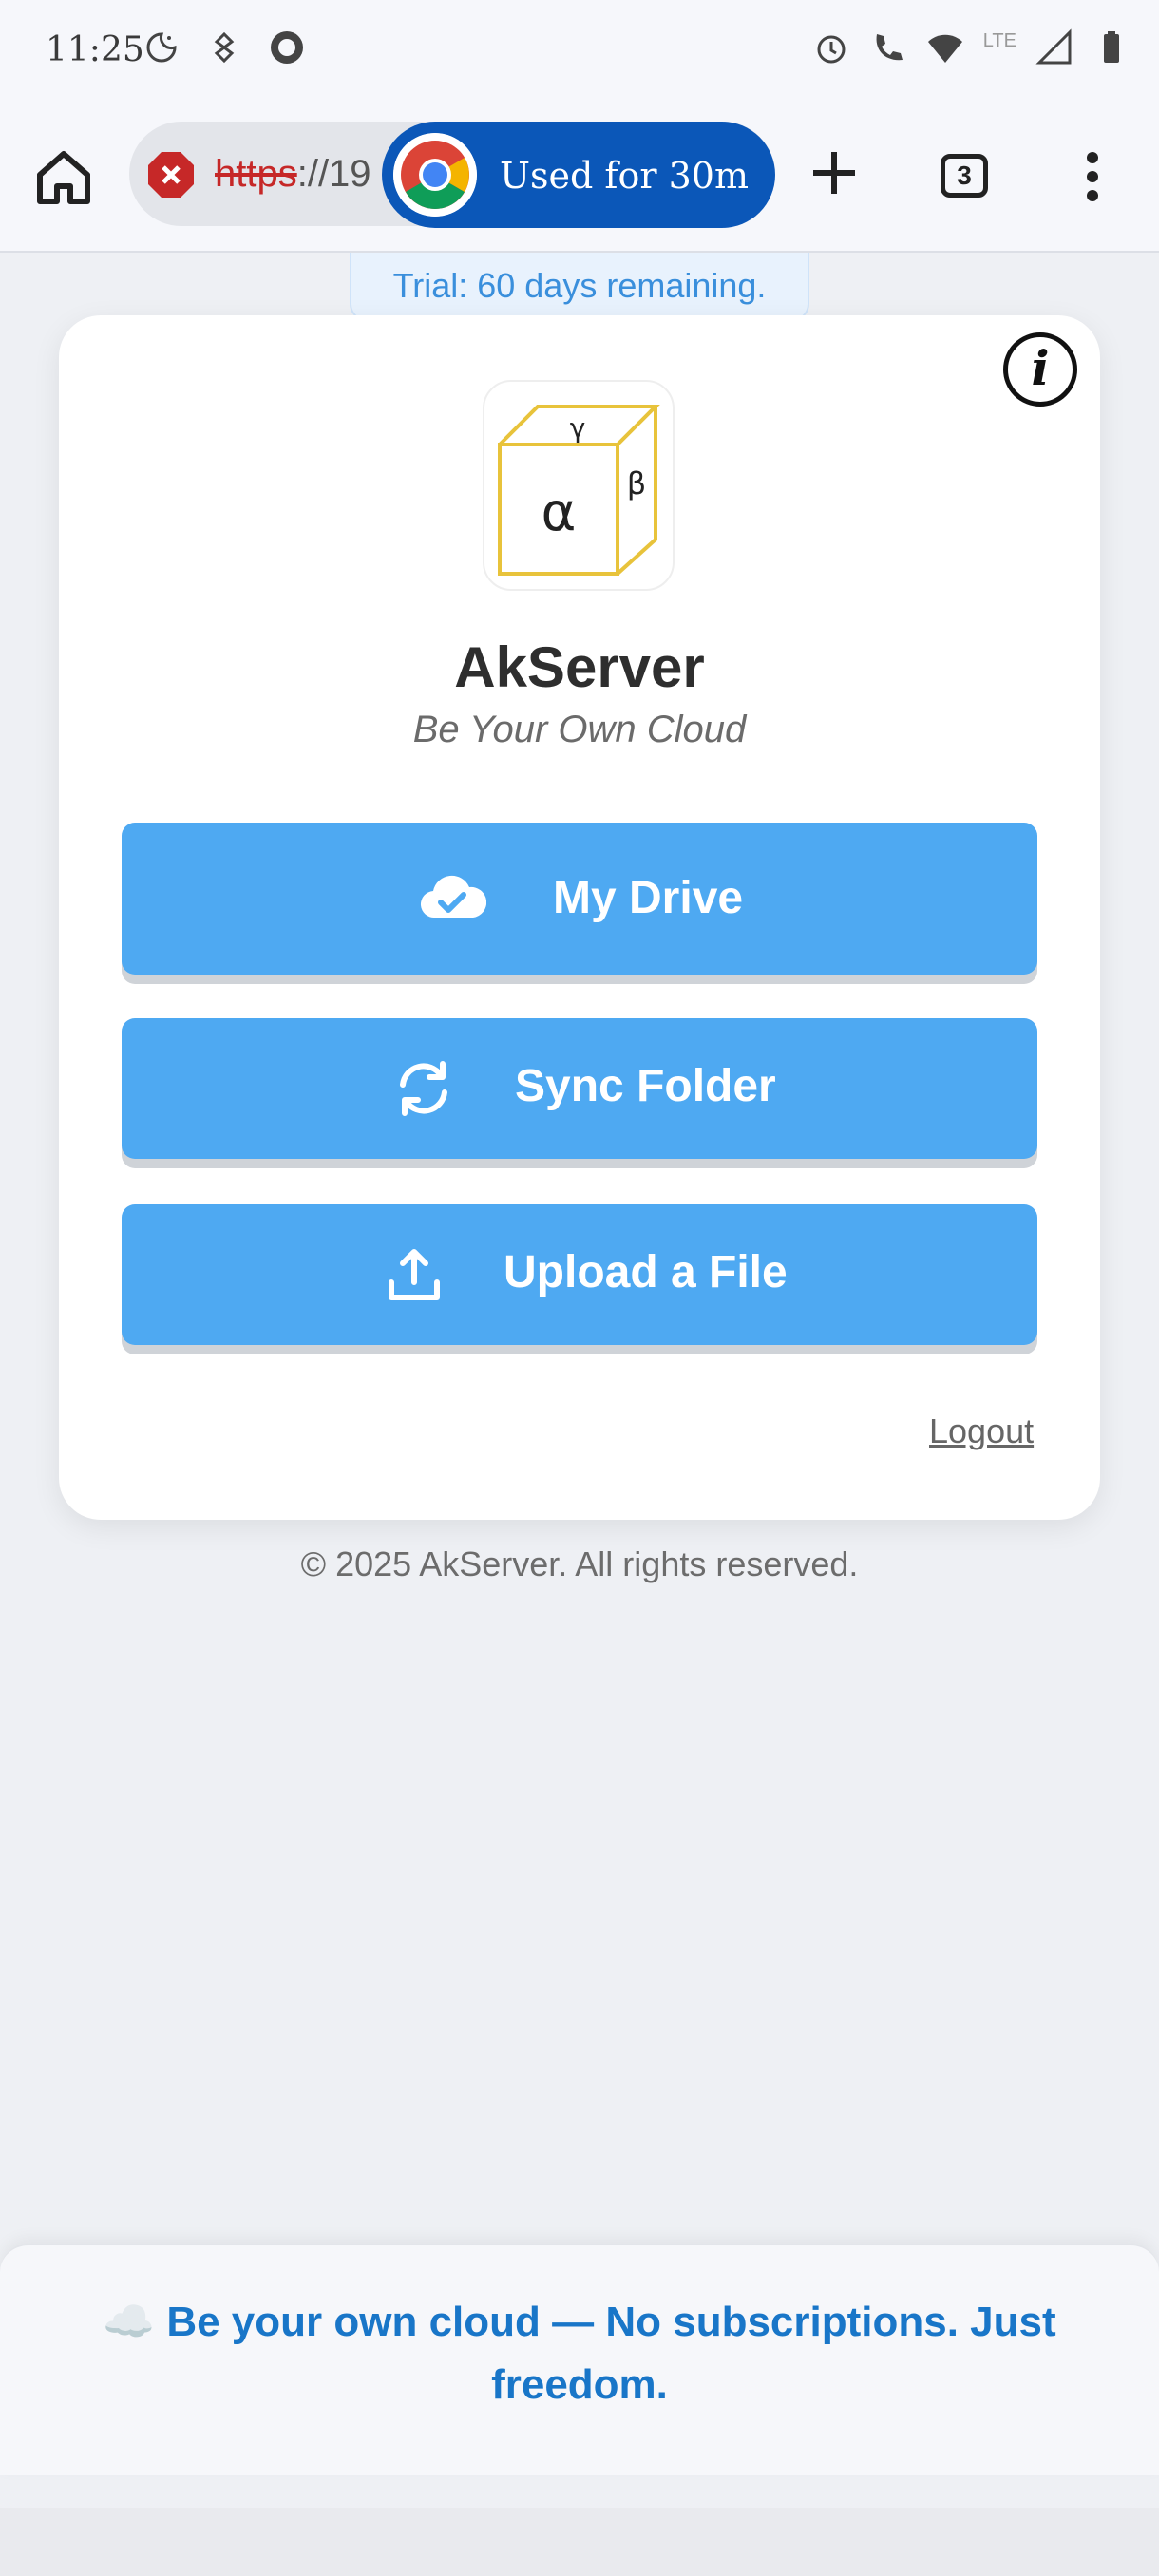  I want to click on logout-link: Logout, so click(981, 1431).